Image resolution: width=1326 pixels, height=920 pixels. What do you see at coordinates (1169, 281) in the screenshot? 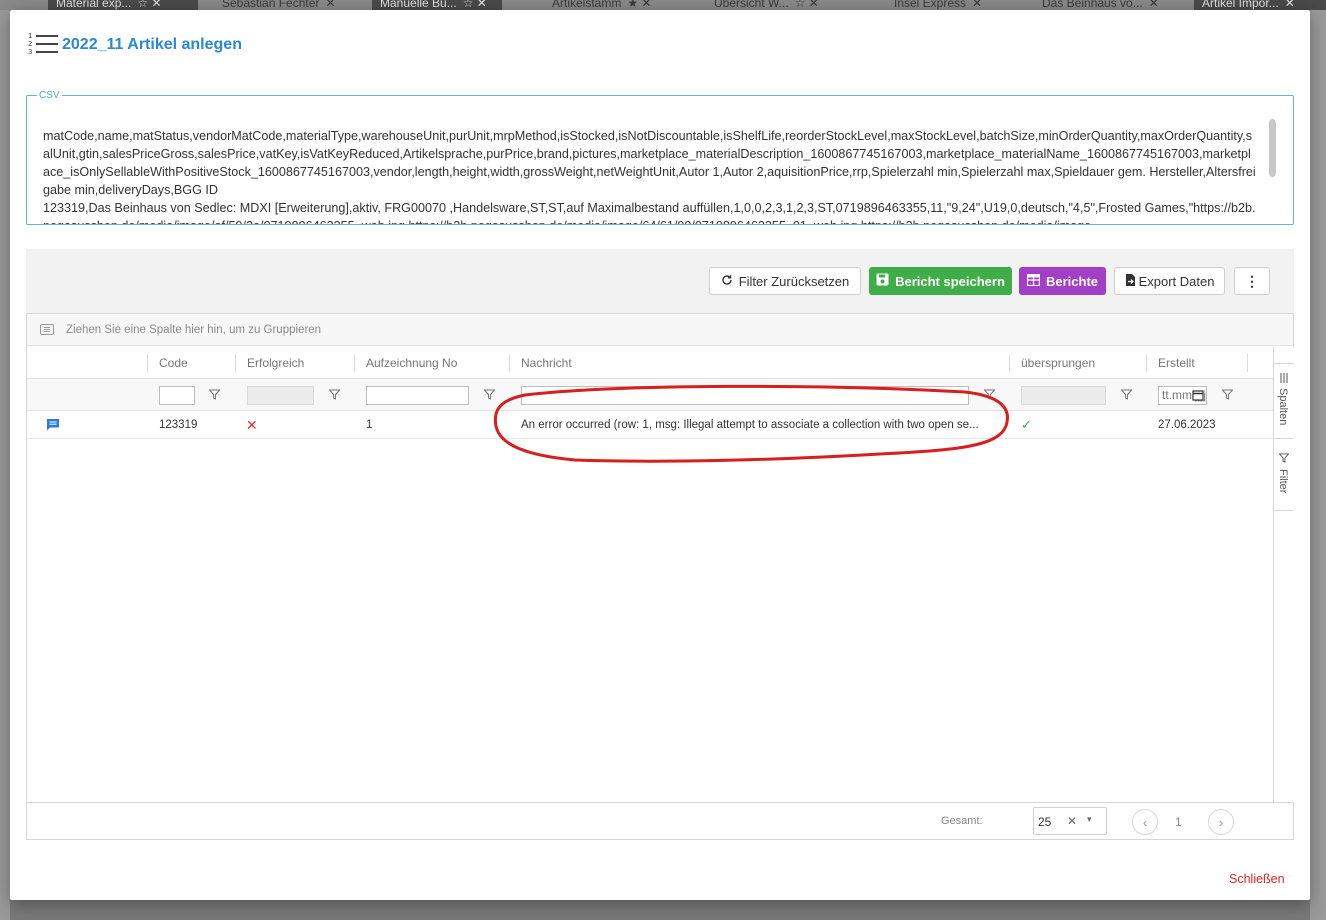
I see `export-data-button: Export Daten` at bounding box center [1169, 281].